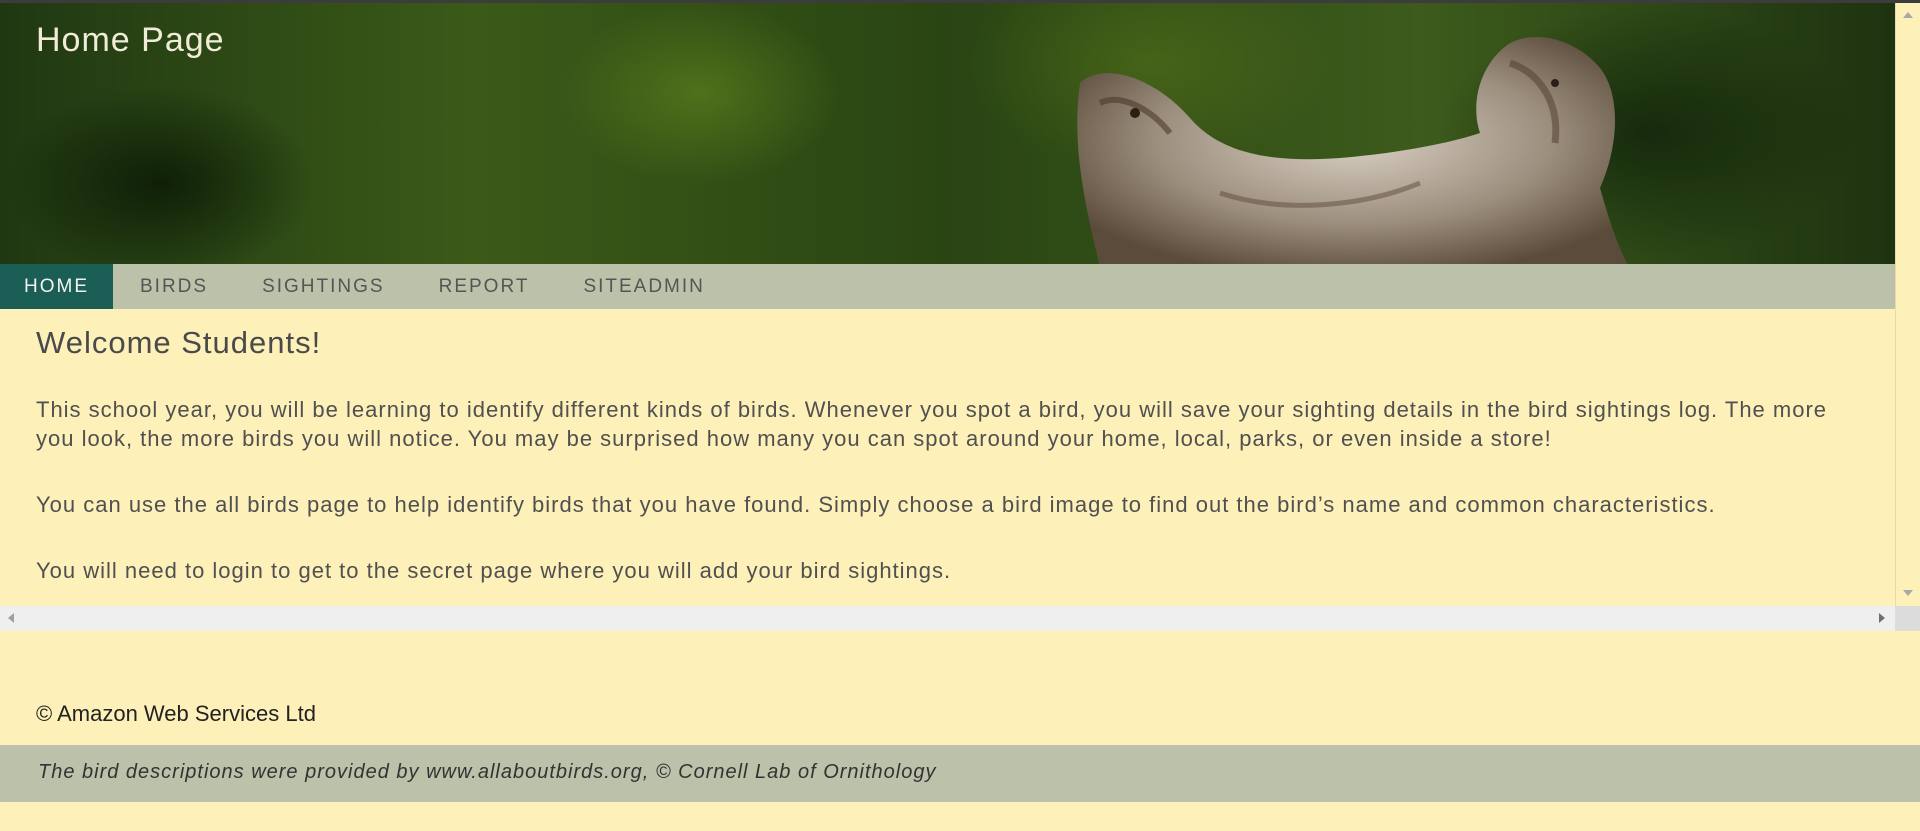  I want to click on nav-item-siteadmin: SITEADMIN, so click(643, 286).